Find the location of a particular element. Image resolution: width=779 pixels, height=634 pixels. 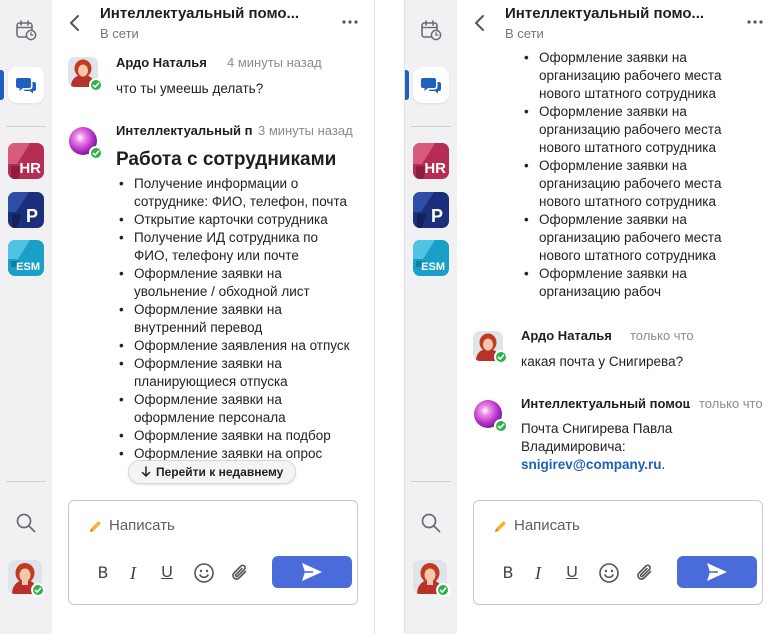

list-item: Оформление заявки на внутренний перевод is located at coordinates (234, 319).